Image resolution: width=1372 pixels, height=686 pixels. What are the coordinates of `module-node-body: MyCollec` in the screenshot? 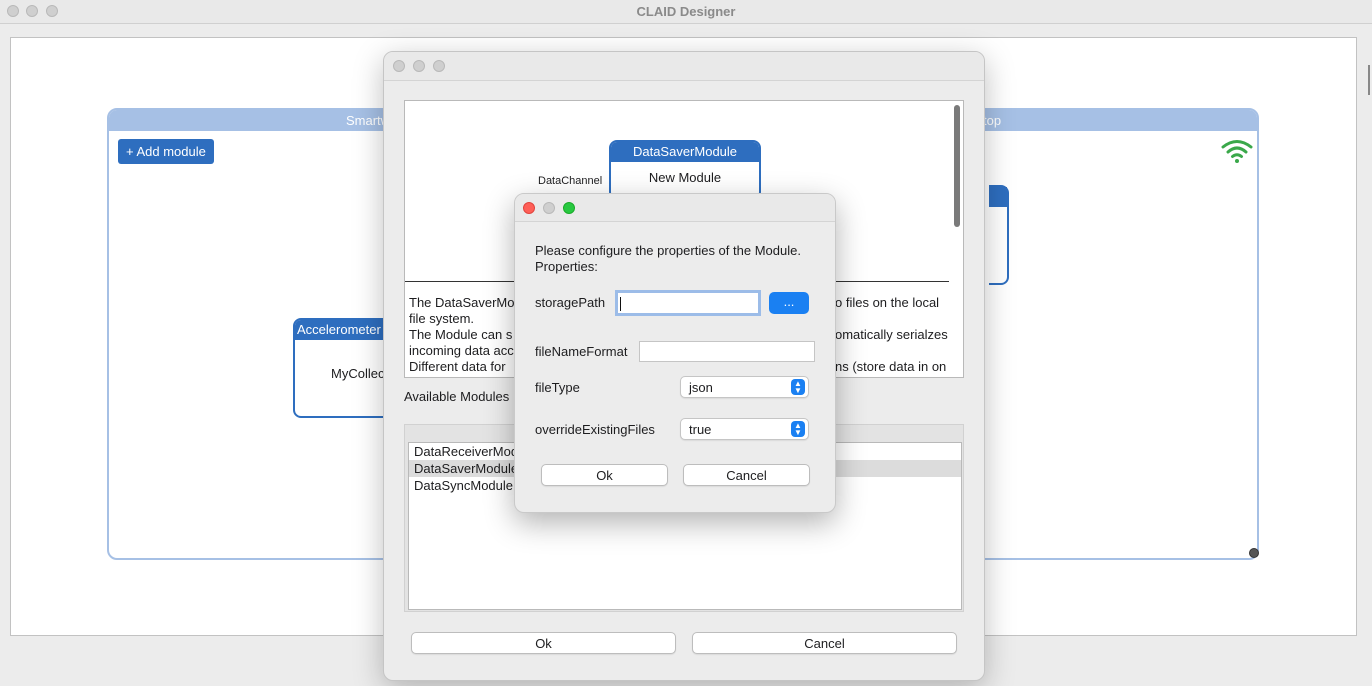 It's located at (358, 373).